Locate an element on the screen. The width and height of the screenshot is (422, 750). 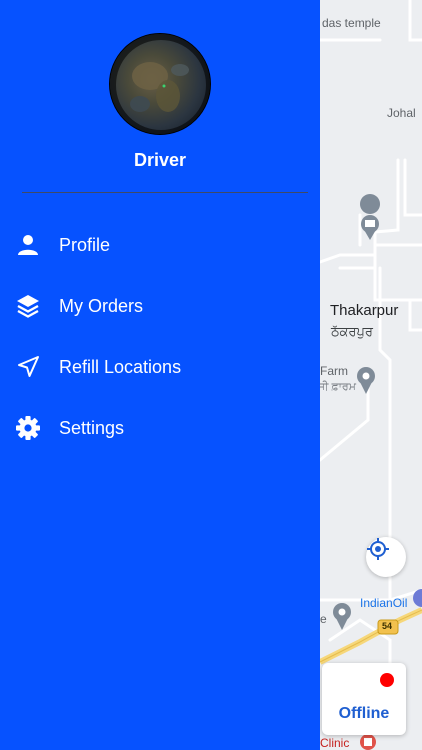
route-shield-number: 54 is located at coordinates (387, 626).